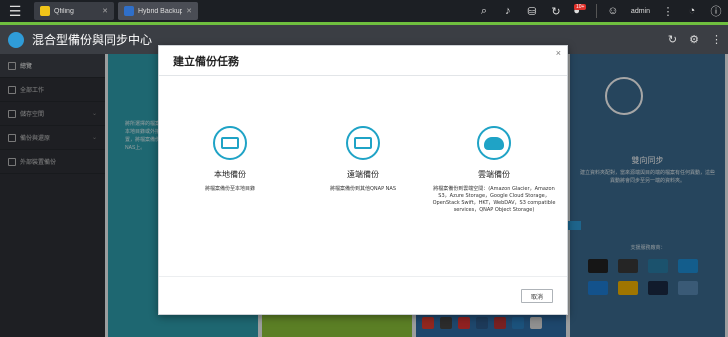  Describe the element at coordinates (129, 11) in the screenshot. I see `hybrid-backup-sync-icon` at that location.